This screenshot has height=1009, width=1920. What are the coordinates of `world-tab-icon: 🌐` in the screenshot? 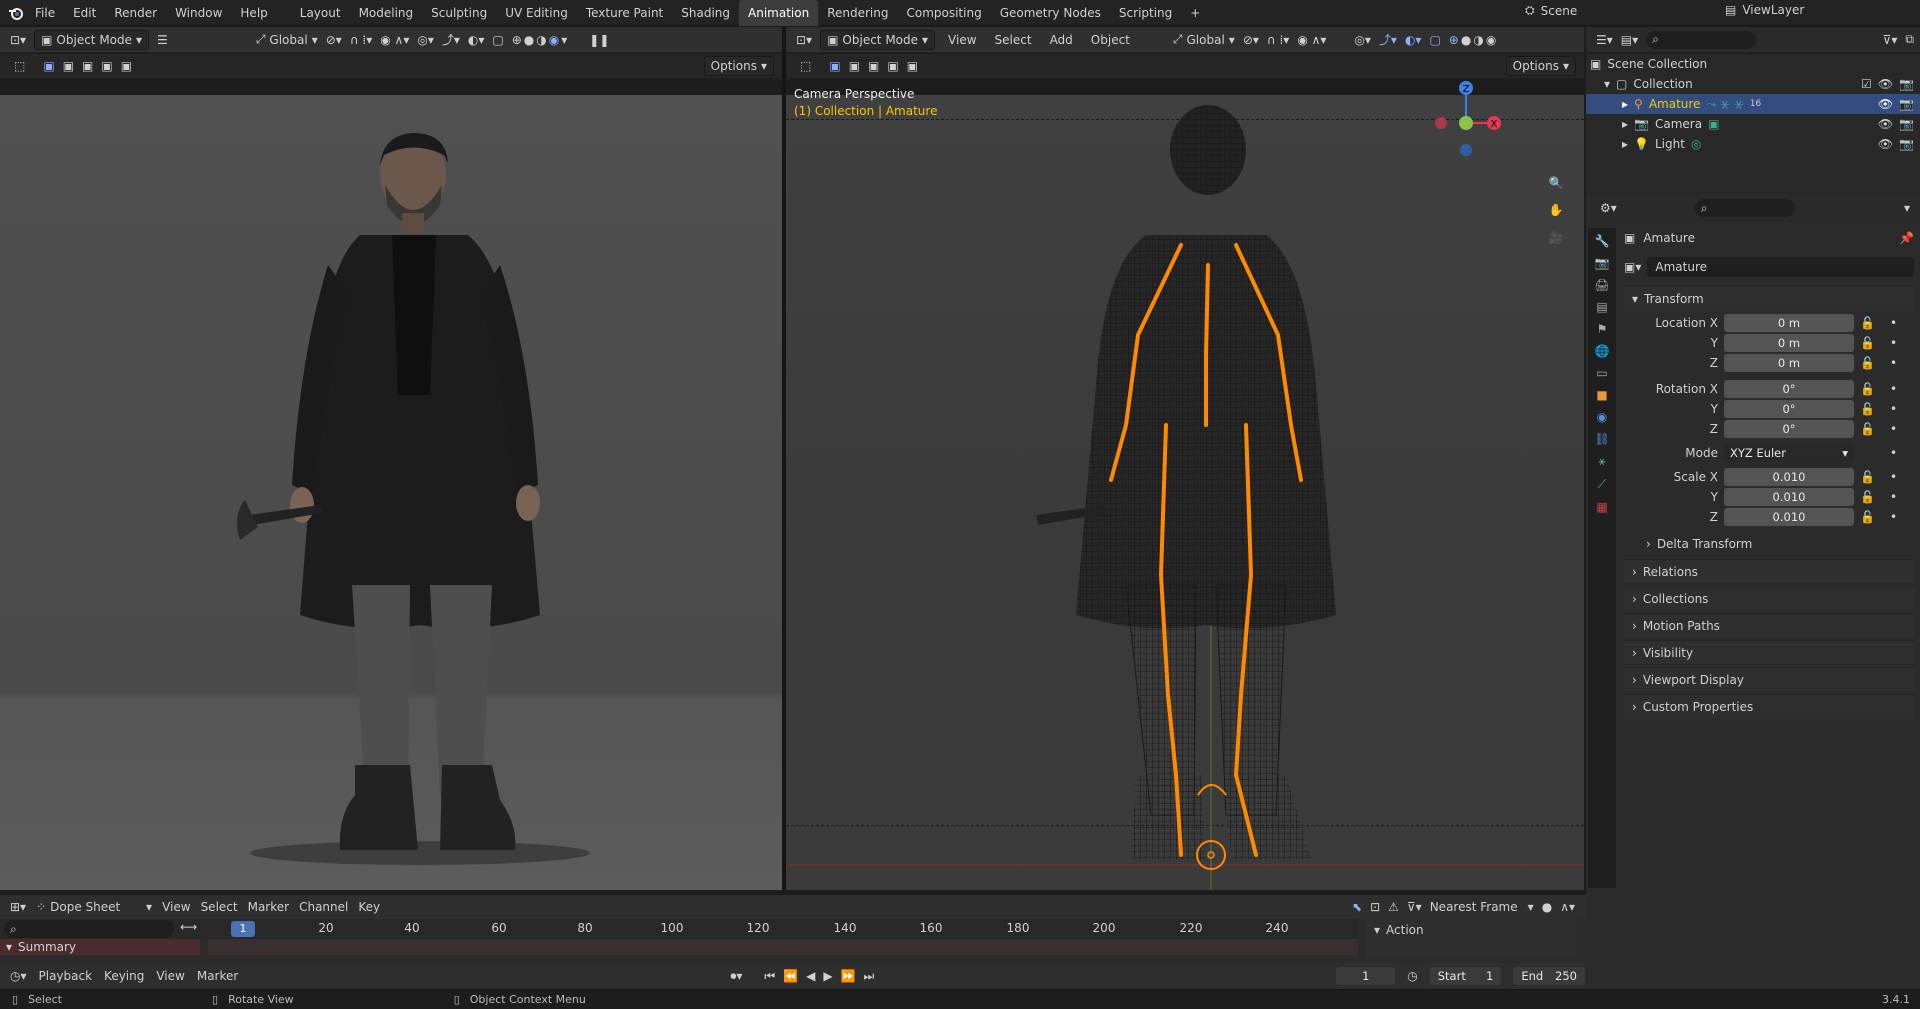 It's located at (1602, 351).